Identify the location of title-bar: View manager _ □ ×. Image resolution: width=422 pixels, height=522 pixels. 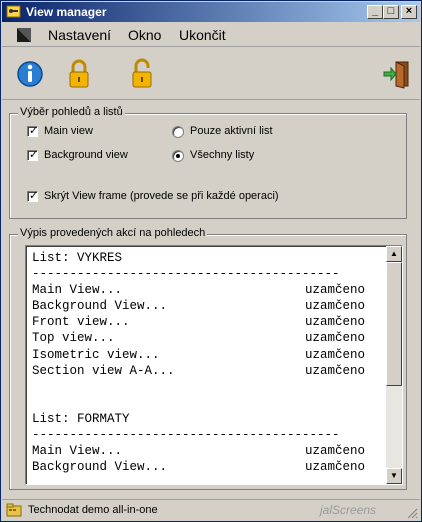
(211, 12).